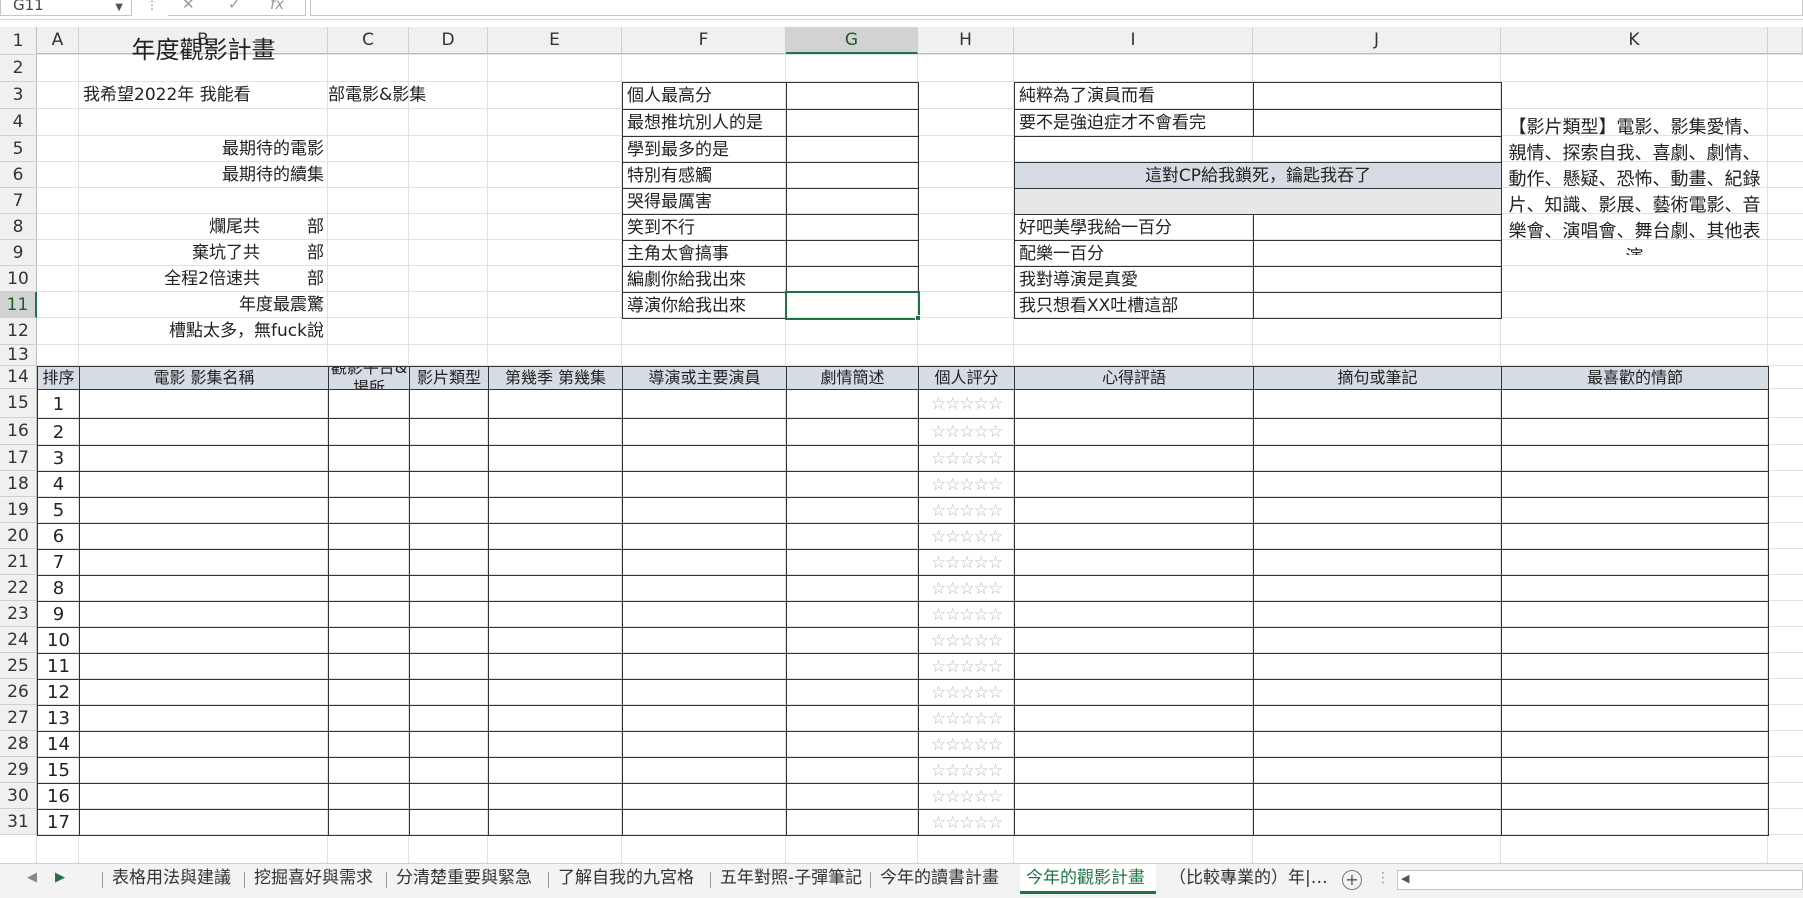 Image resolution: width=1803 pixels, height=898 pixels. Describe the element at coordinates (18, 614) in the screenshot. I see `row-header-23: 23` at that location.